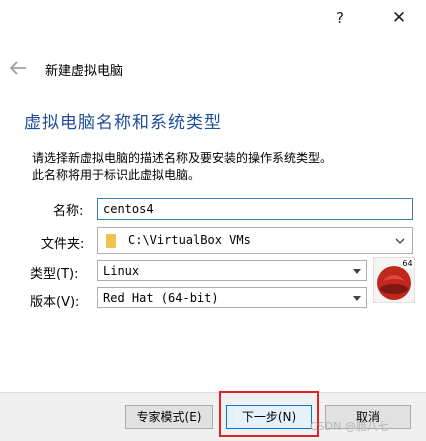  Describe the element at coordinates (84, 71) in the screenshot. I see `wizard-title: 新建虚拟电脑` at that location.